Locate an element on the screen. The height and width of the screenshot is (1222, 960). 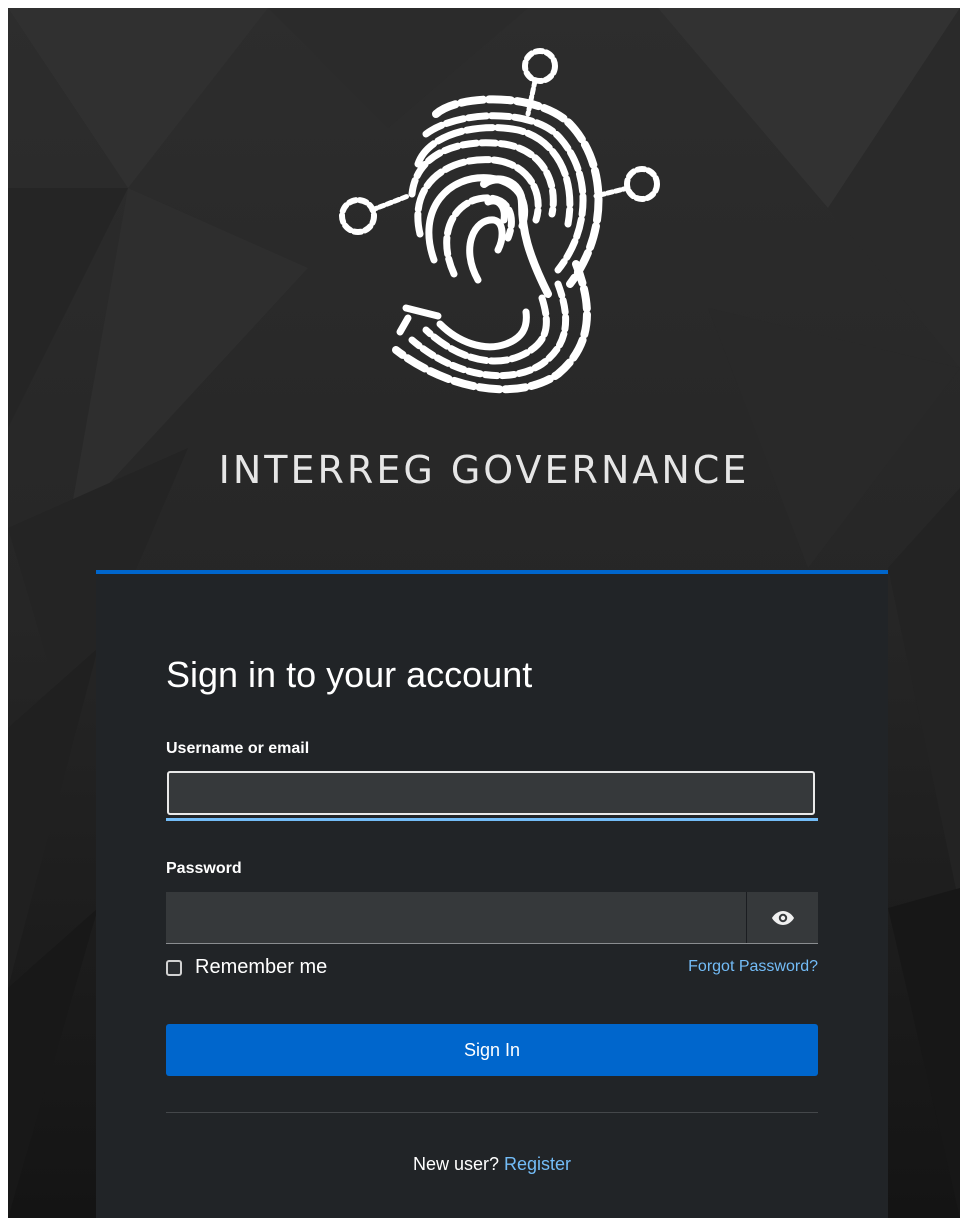
interreg-fingerprint-logo-icon is located at coordinates (499, 221).